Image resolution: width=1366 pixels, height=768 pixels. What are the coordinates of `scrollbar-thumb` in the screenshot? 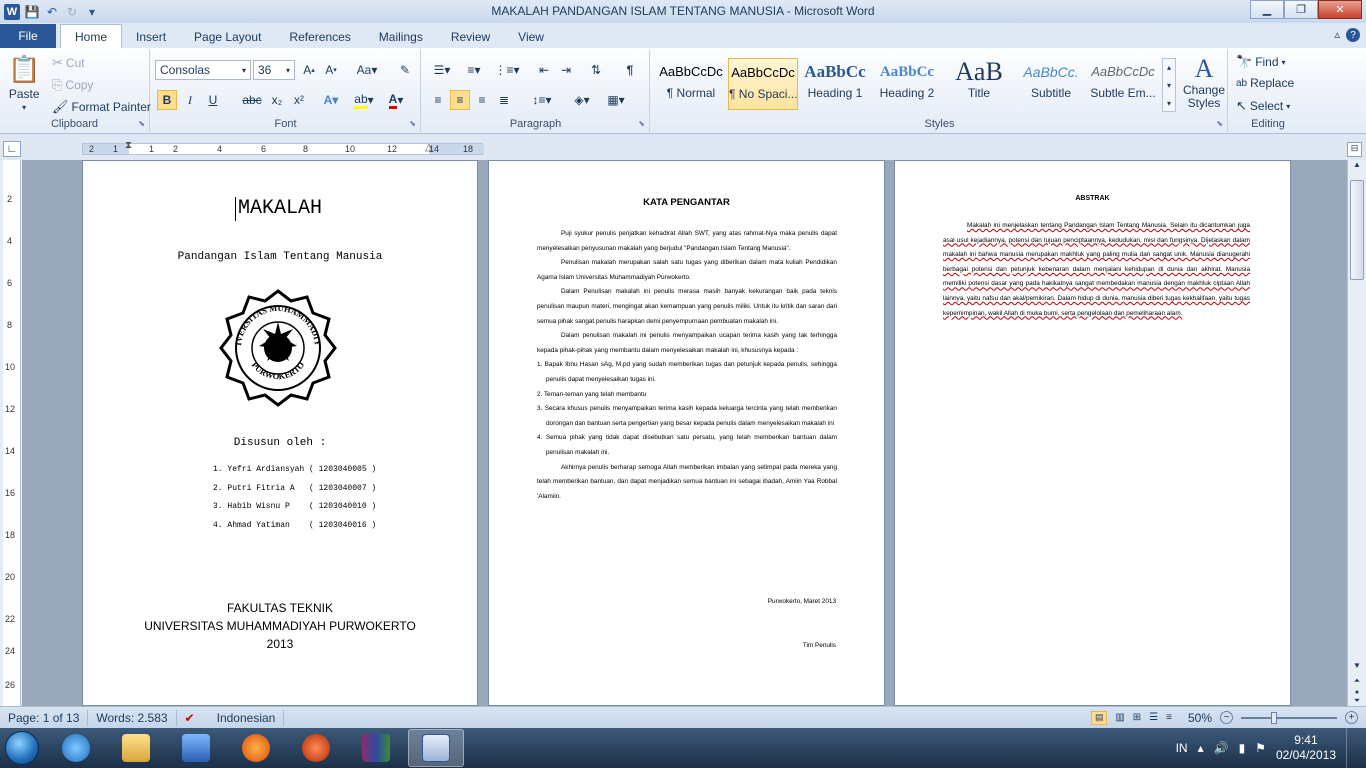 It's located at (1357, 230).